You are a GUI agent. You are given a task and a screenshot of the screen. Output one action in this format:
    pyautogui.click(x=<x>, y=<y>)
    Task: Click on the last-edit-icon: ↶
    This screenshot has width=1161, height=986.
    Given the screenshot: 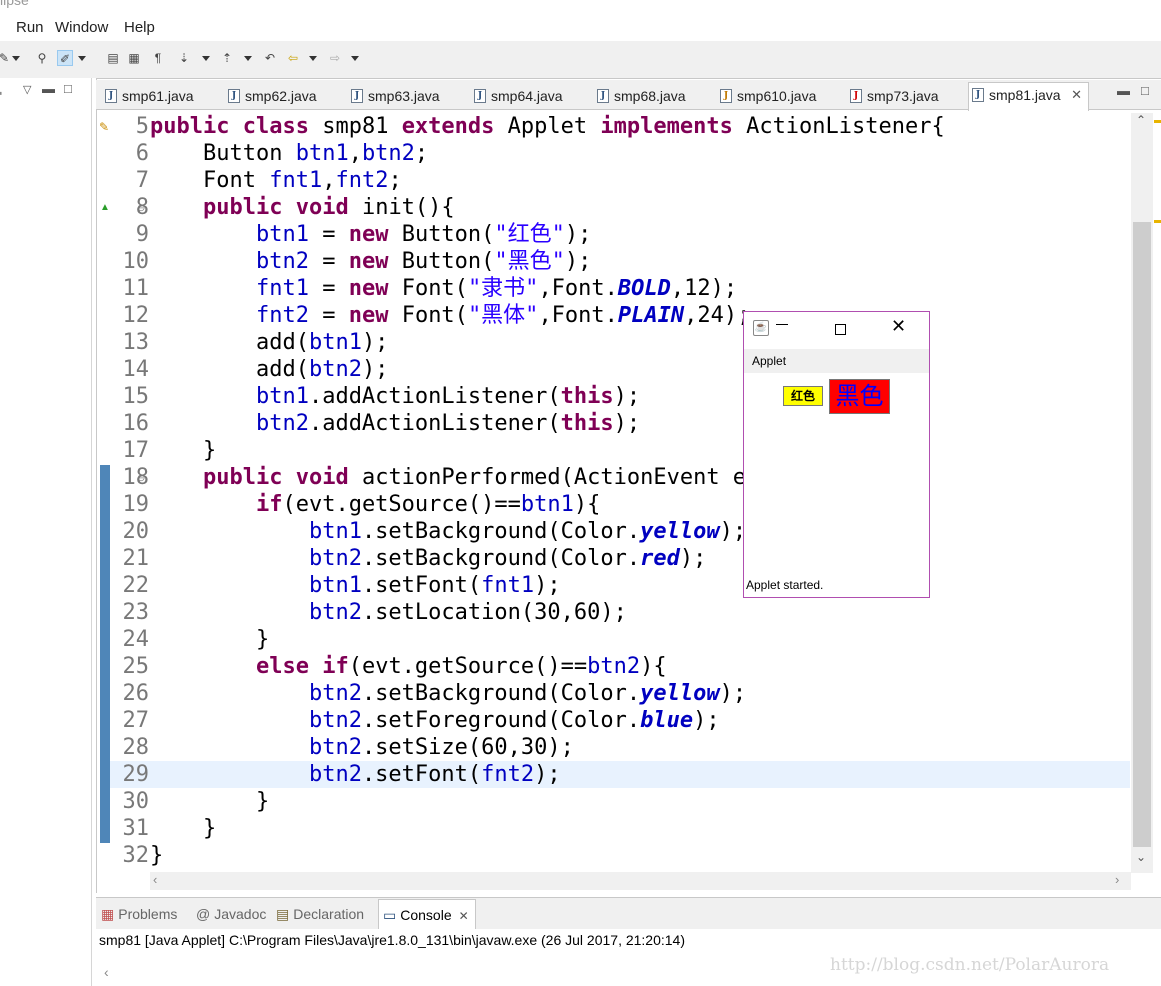 What is the action you would take?
    pyautogui.click(x=270, y=58)
    